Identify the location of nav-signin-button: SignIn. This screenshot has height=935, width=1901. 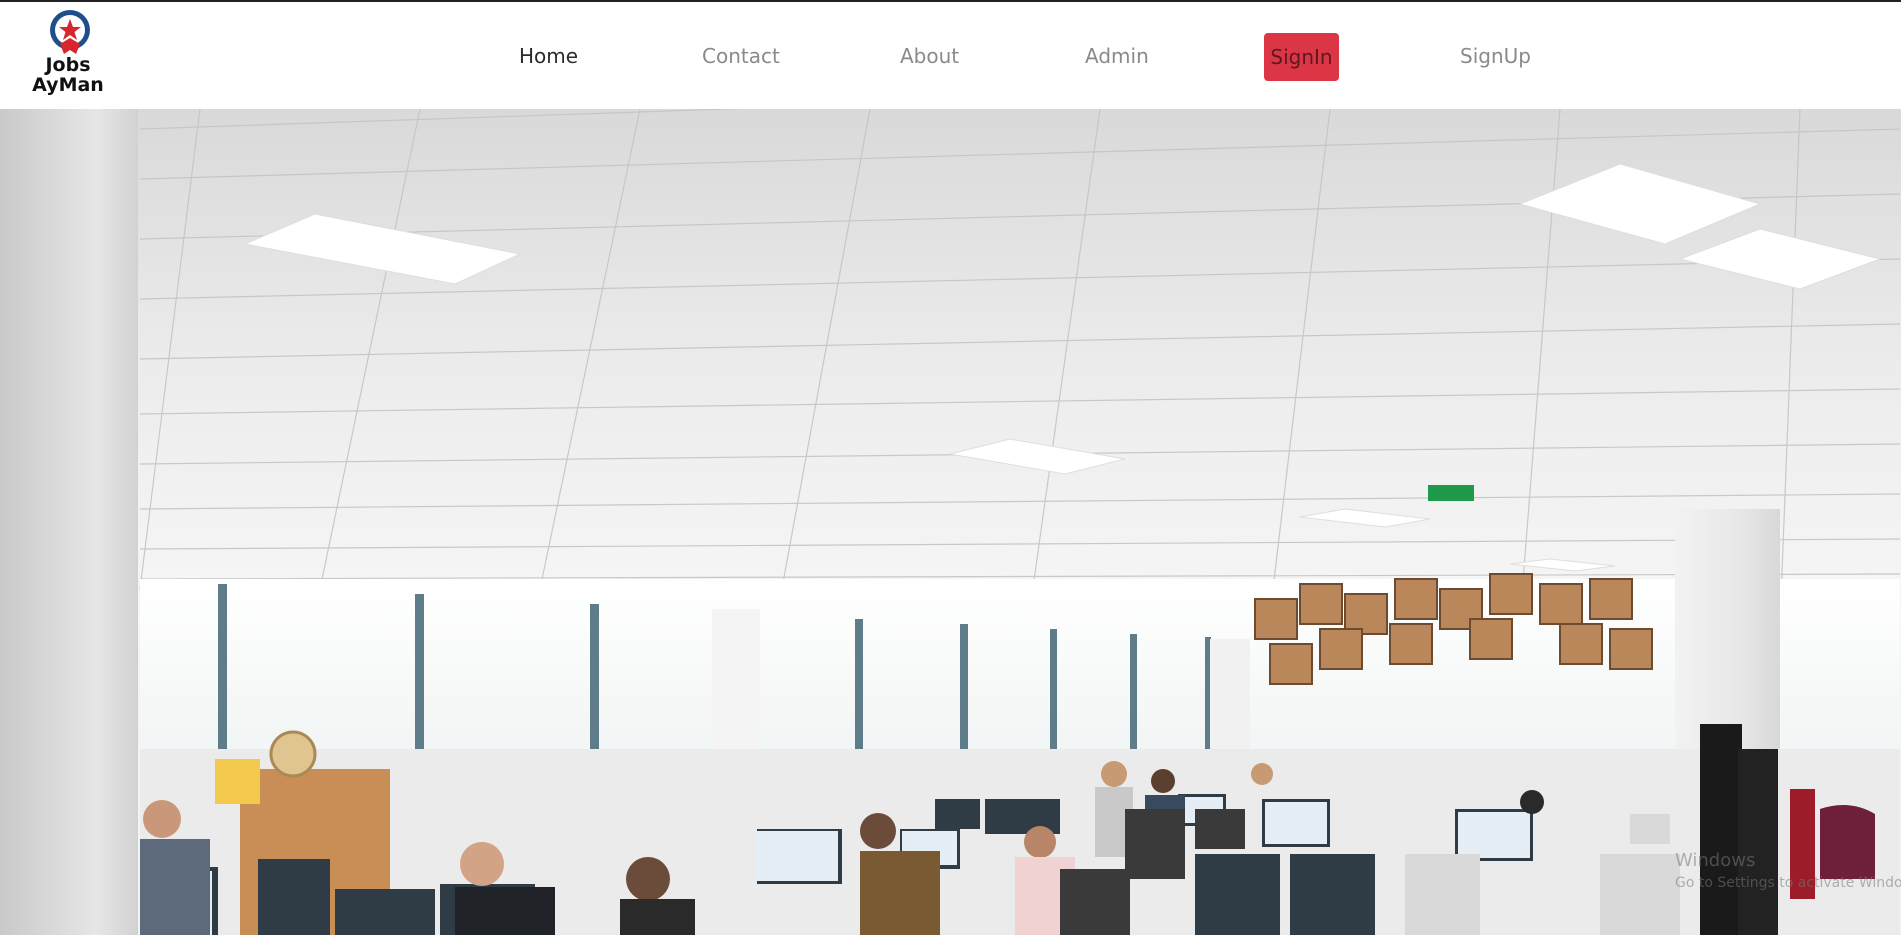
(1301, 57).